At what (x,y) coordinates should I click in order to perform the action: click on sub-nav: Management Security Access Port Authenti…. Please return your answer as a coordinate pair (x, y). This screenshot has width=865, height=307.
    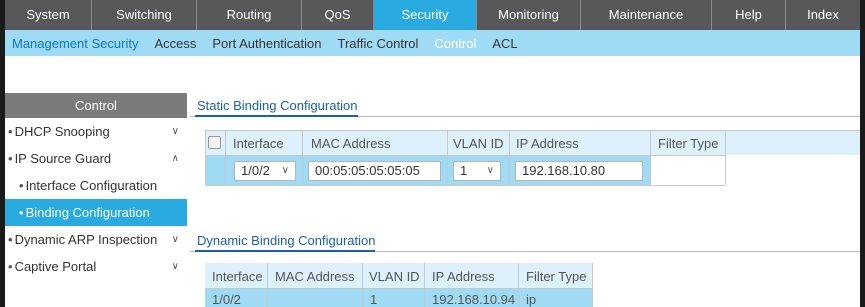
    Looking at the image, I should click on (432, 43).